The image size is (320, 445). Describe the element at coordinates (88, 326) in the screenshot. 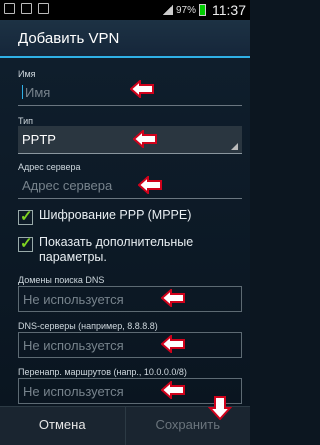

I see `dns-servers-label: DNS-серверы (например, 8.8.8.8)` at that location.